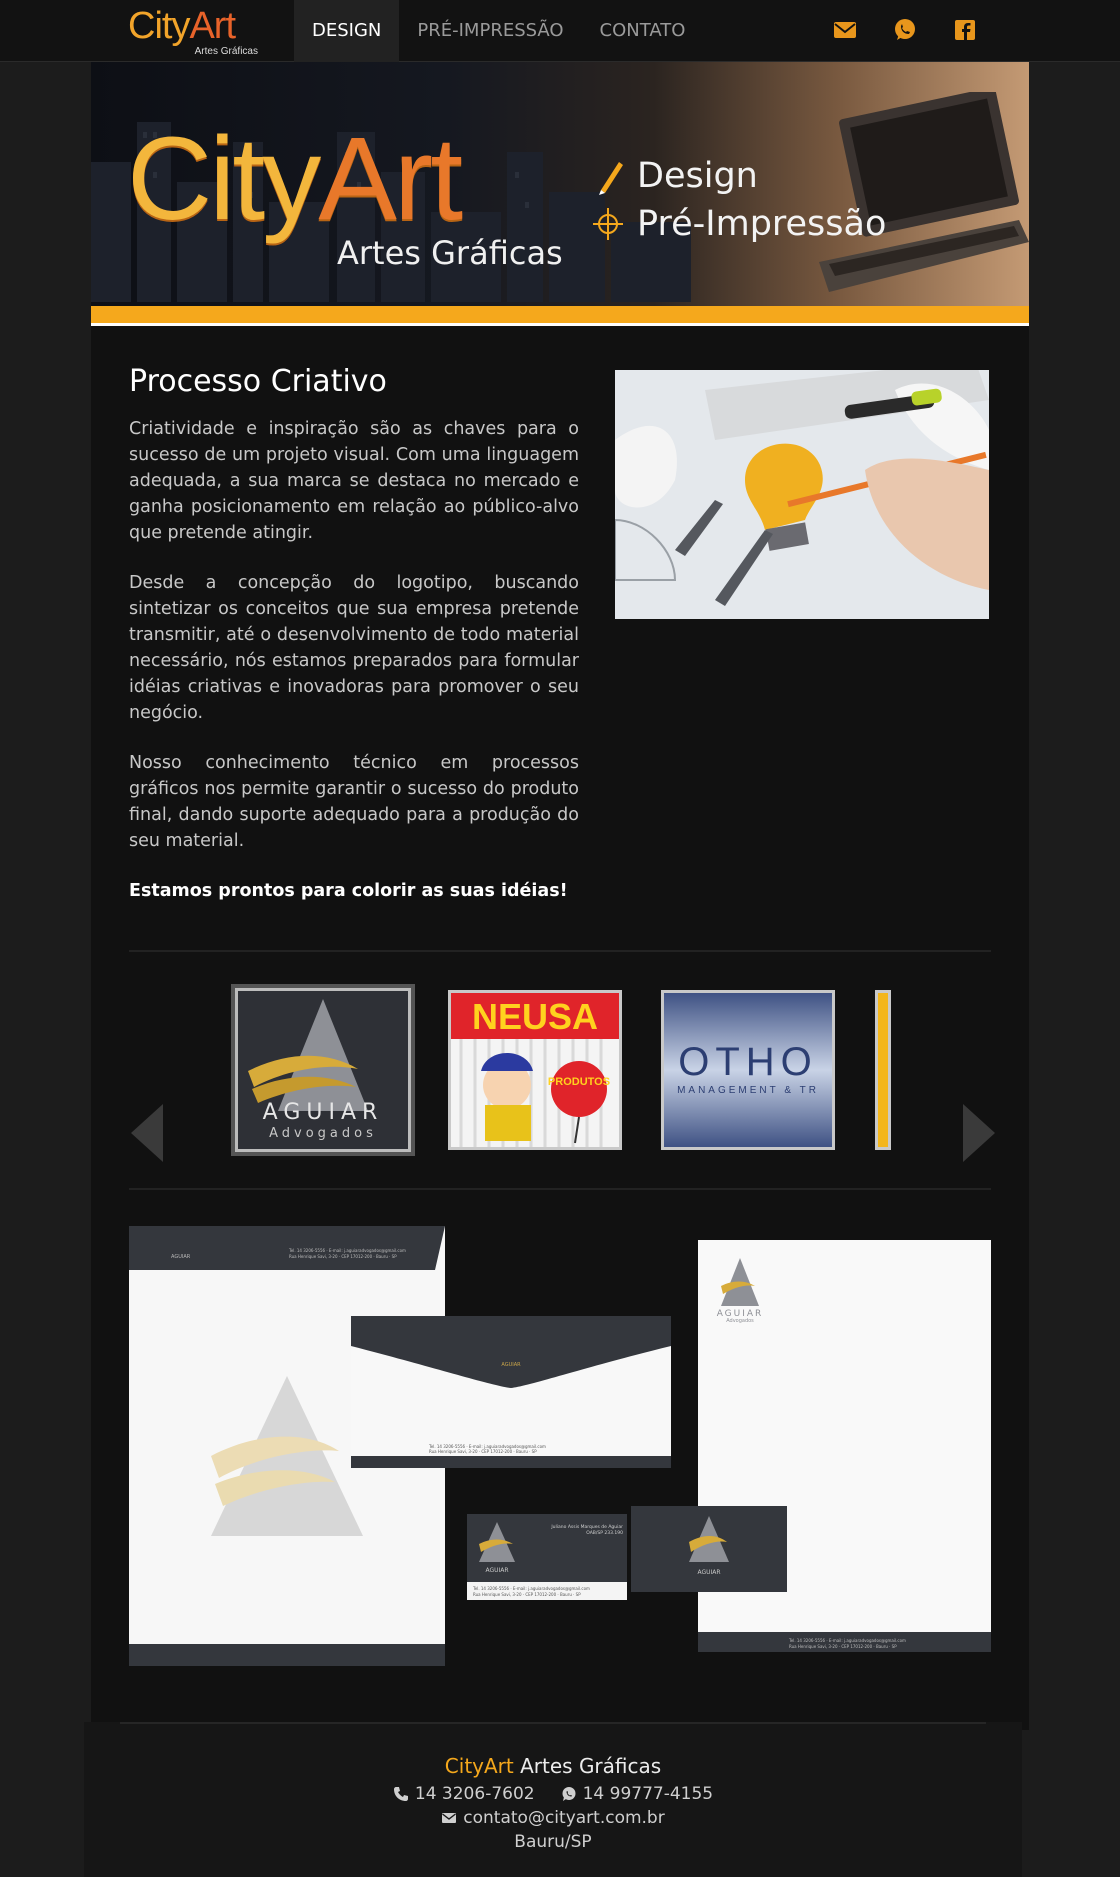 The image size is (1120, 1877). I want to click on carousel-item-aguiar: AGUIAR Advogados, so click(323, 1070).